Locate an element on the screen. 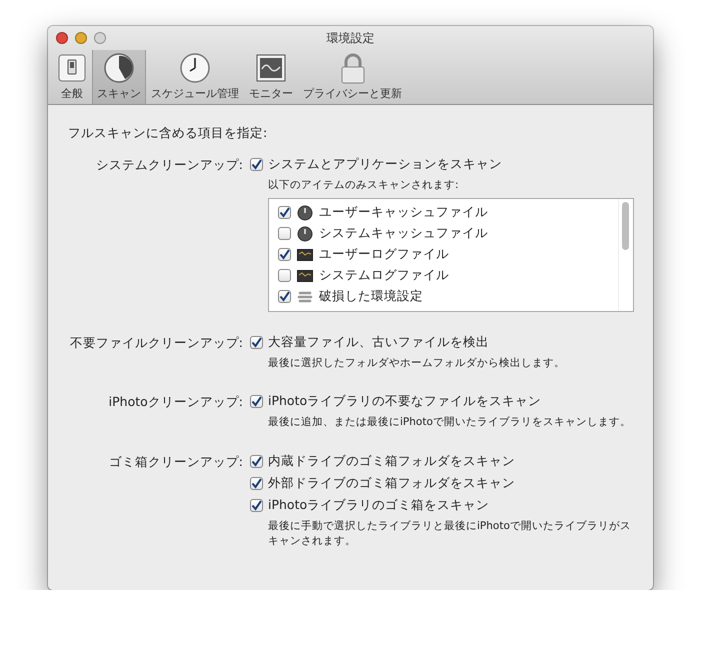  toolbar-tab: スキャン is located at coordinates (119, 77).